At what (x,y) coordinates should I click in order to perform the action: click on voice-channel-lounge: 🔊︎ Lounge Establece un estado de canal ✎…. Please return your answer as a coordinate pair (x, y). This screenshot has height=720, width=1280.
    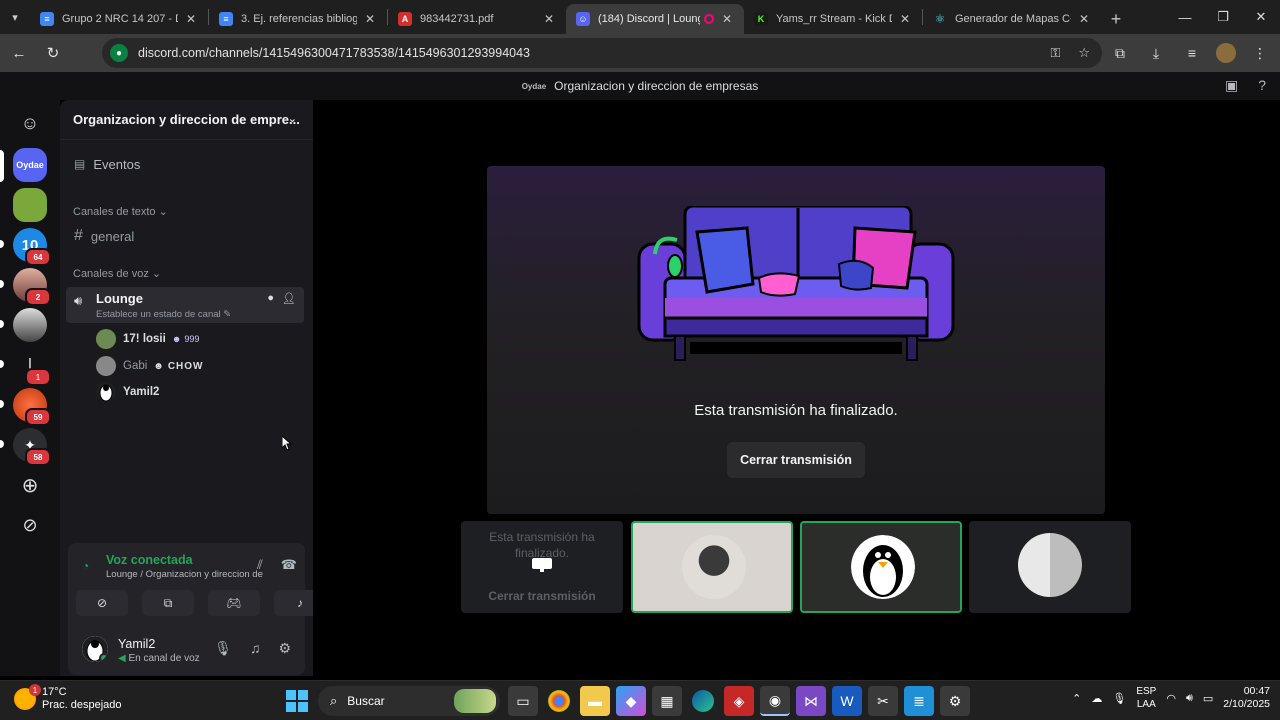
    Looking at the image, I should click on (185, 305).